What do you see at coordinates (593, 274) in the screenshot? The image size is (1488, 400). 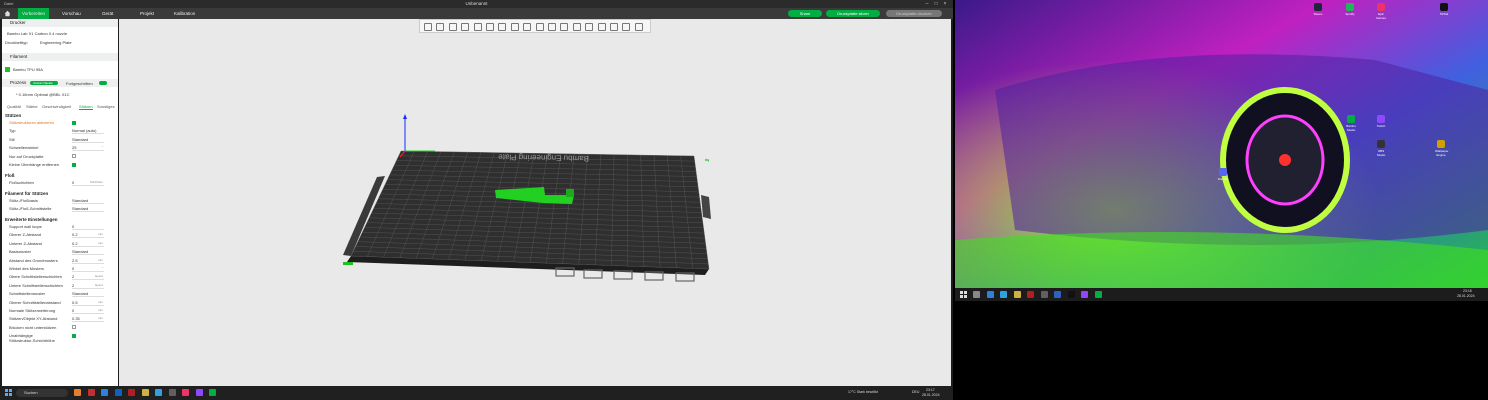 I see `plate-lock-icon` at bounding box center [593, 274].